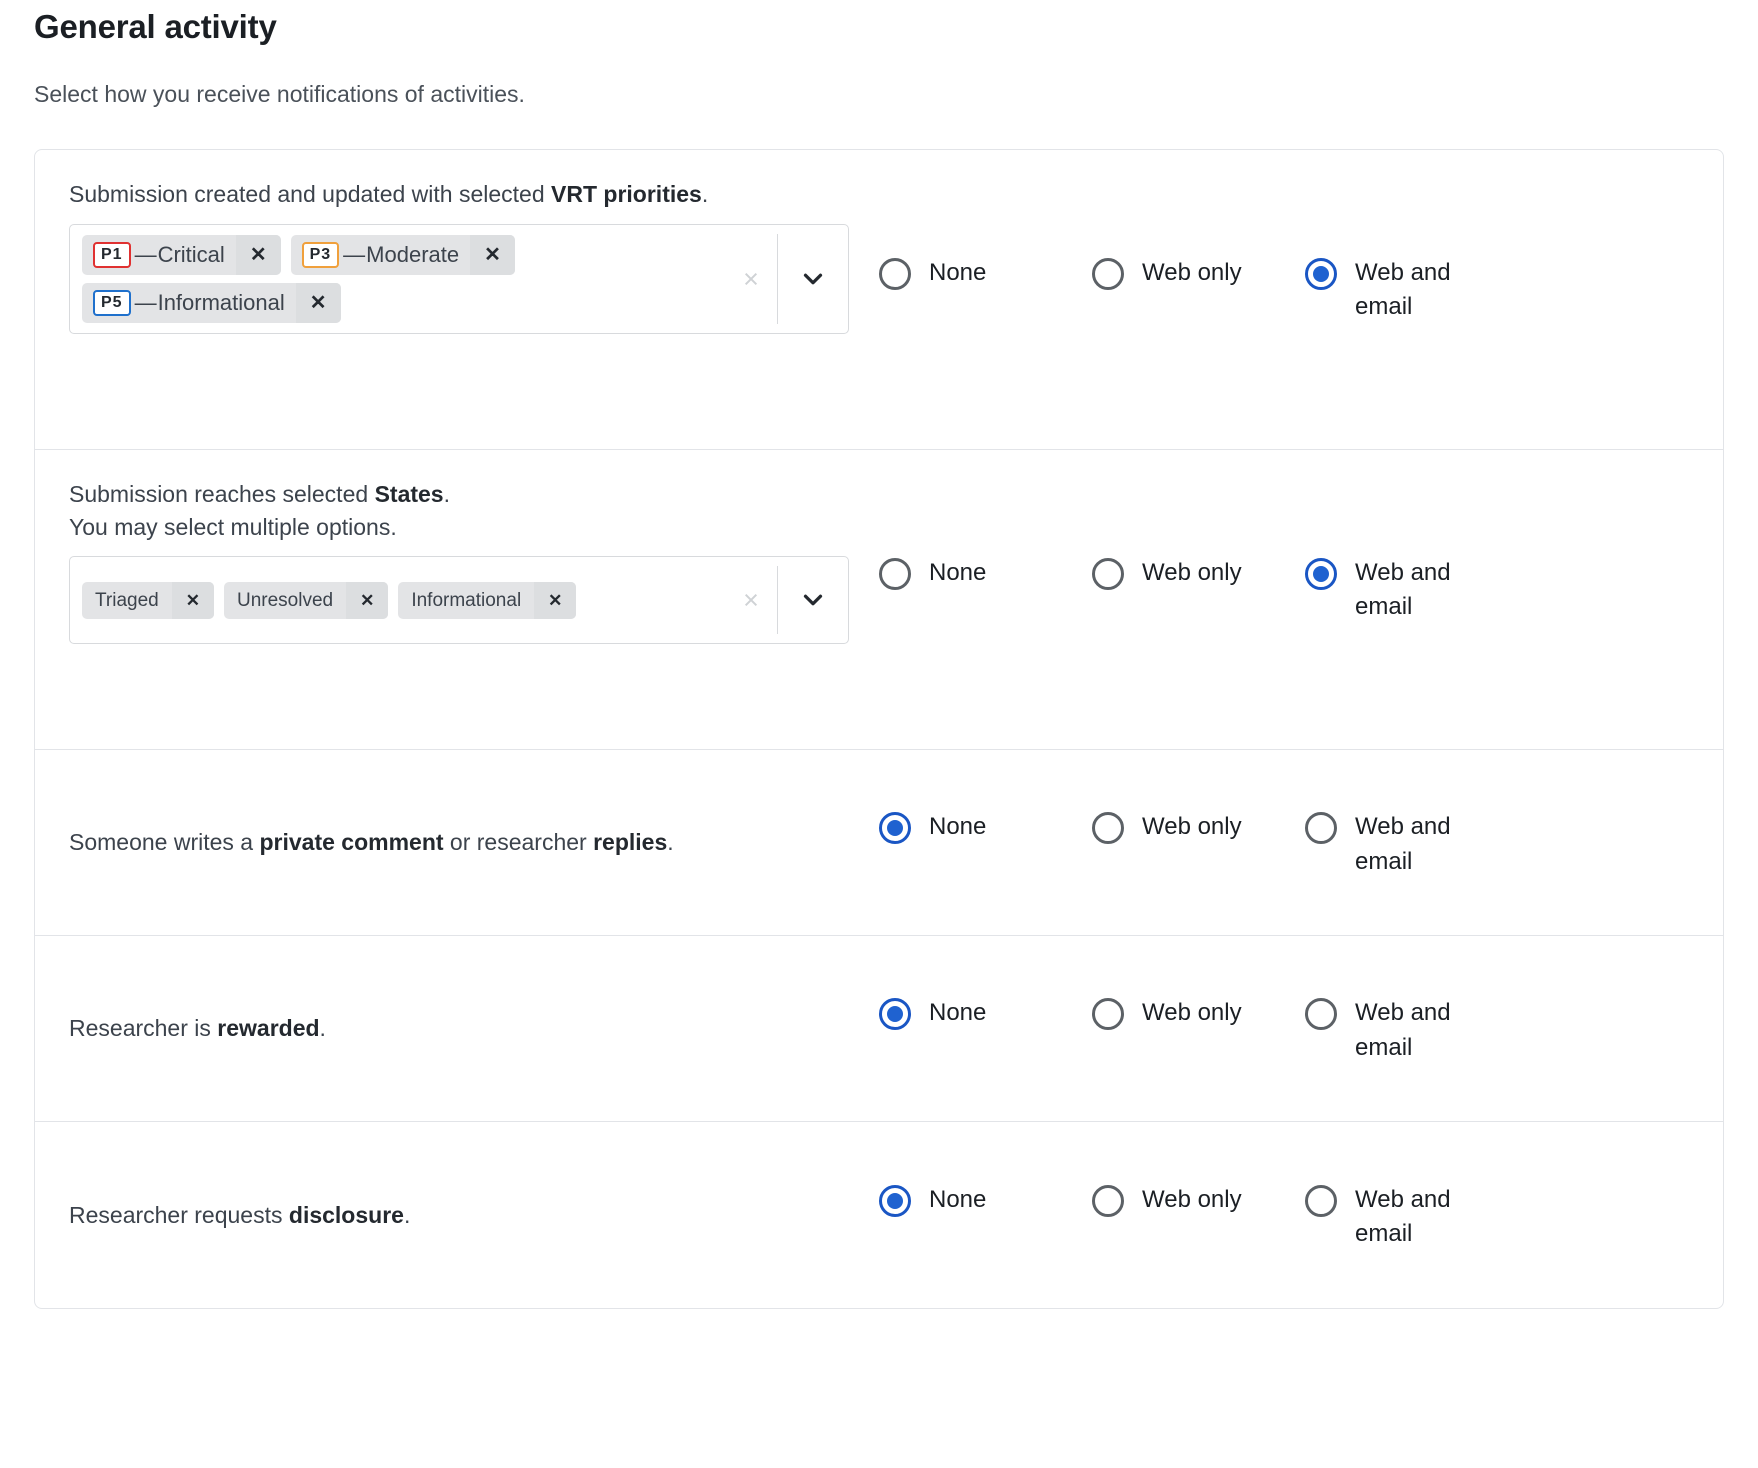  I want to click on row-description-subtext: You may select multiple options., so click(233, 526).